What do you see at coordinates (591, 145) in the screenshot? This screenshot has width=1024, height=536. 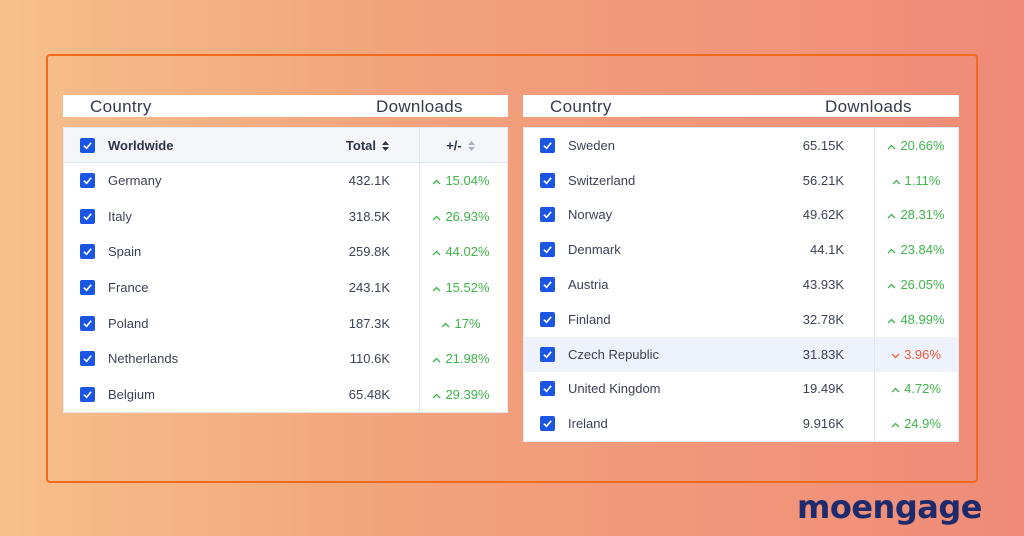 I see `country-name: Sweden` at bounding box center [591, 145].